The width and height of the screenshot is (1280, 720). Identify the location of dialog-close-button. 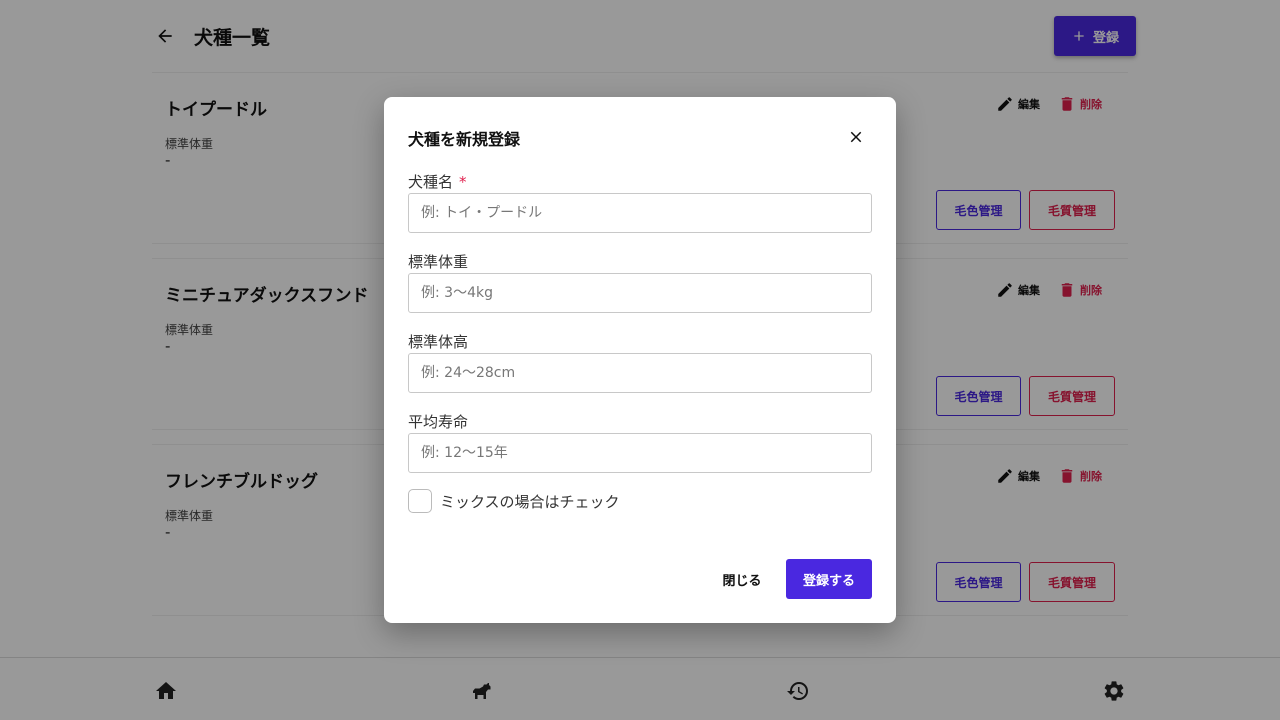
(856, 137).